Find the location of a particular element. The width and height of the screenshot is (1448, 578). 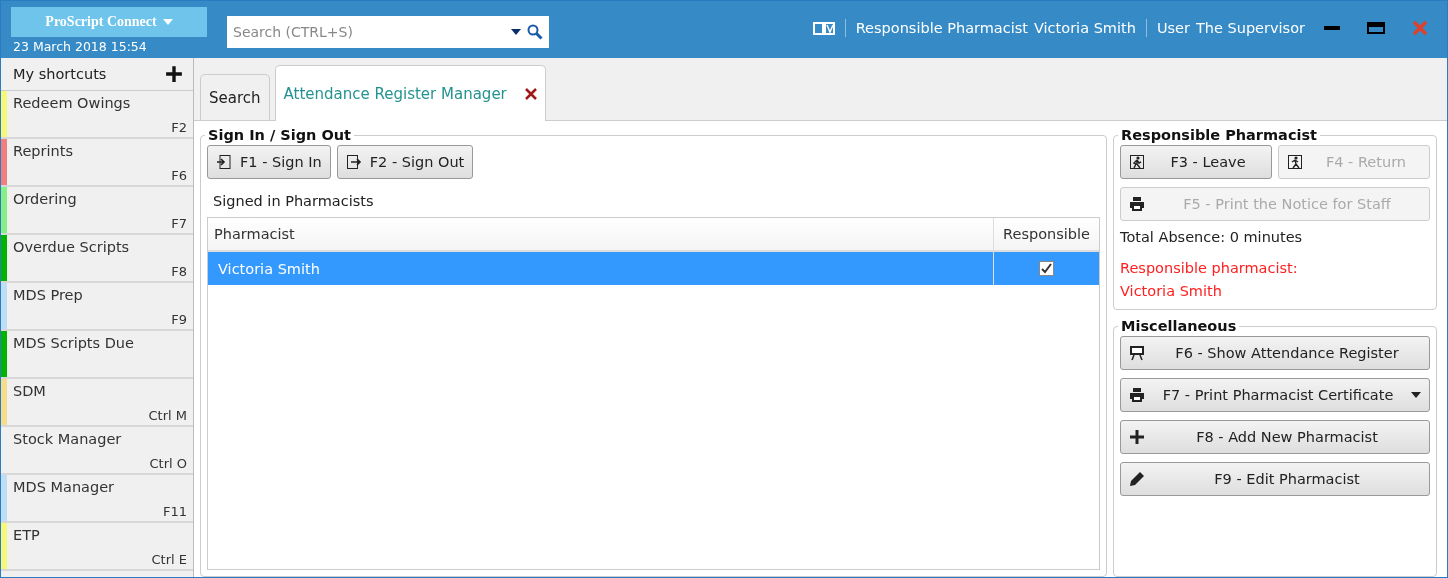

action-button: F1 - Sign In is located at coordinates (269, 162).